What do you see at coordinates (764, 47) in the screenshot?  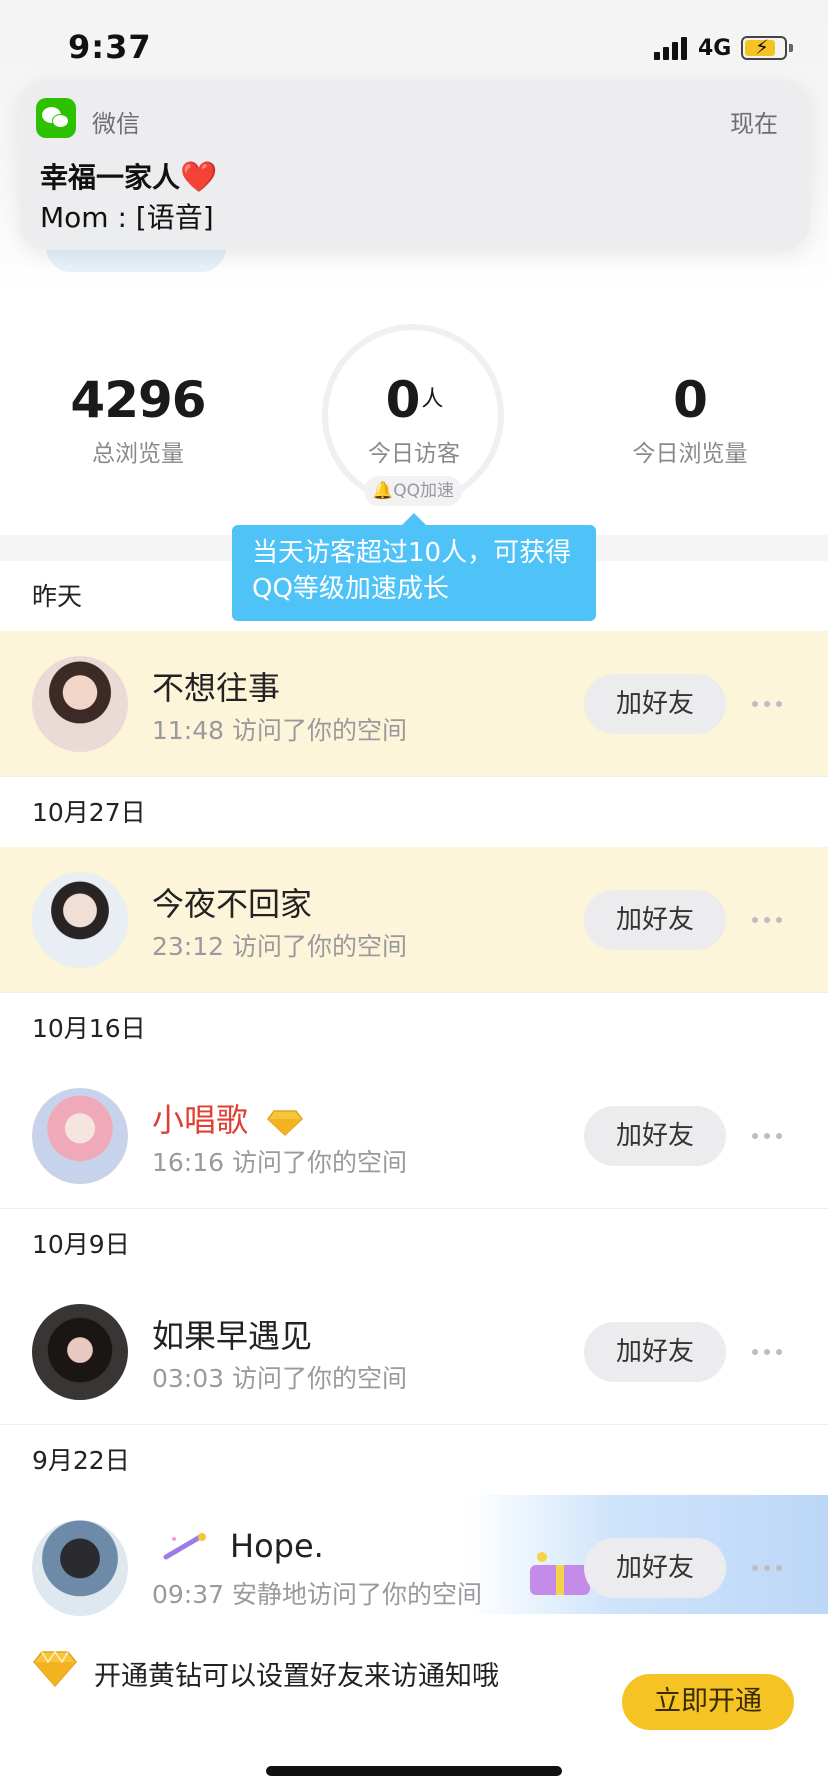 I see `battery-icon: ⚡` at bounding box center [764, 47].